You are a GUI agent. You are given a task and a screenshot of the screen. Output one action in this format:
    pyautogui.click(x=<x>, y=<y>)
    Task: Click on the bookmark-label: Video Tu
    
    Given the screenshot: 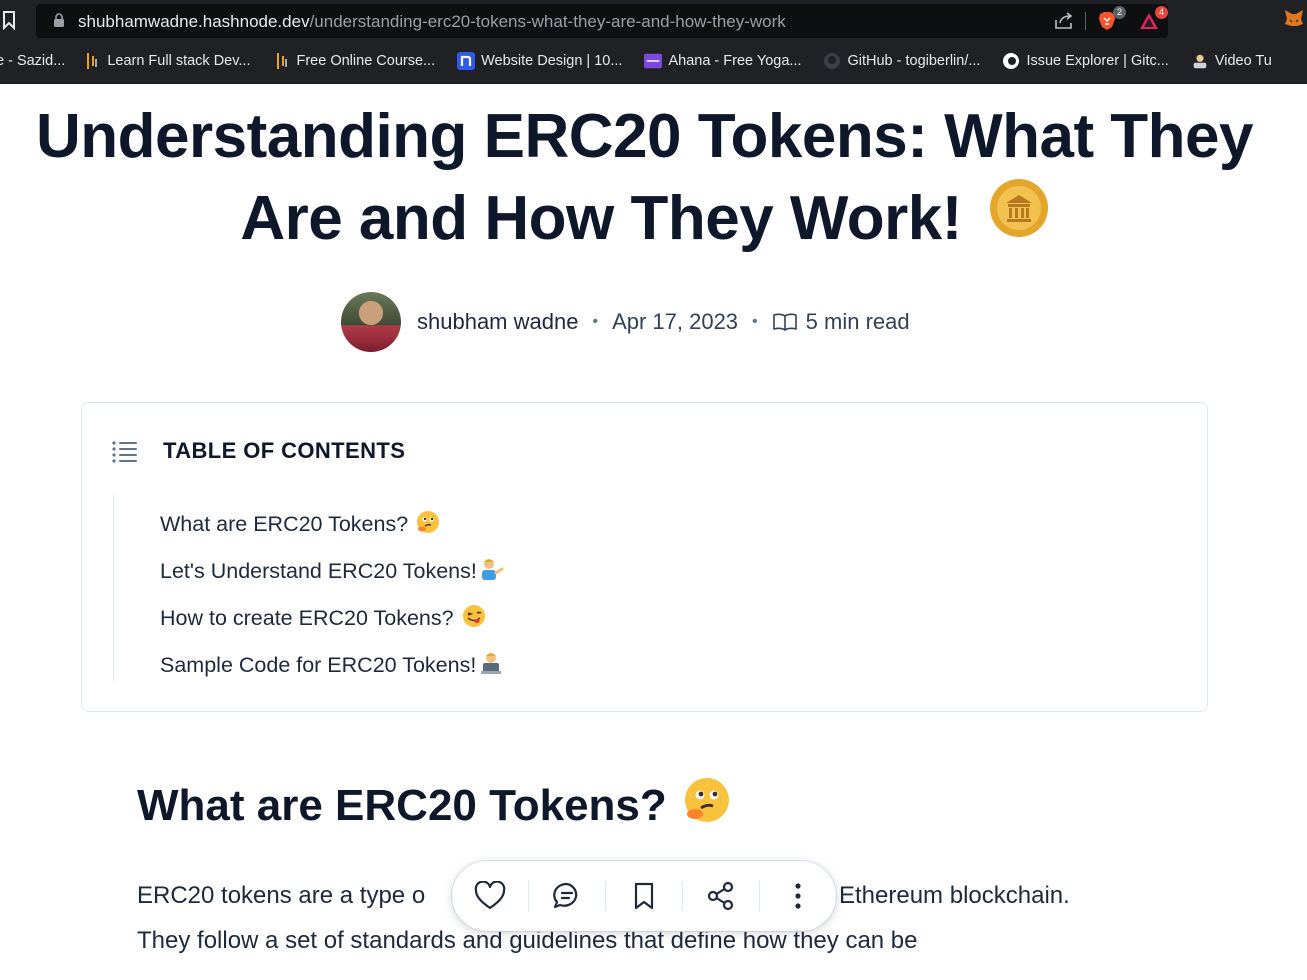 What is the action you would take?
    pyautogui.click(x=1243, y=61)
    